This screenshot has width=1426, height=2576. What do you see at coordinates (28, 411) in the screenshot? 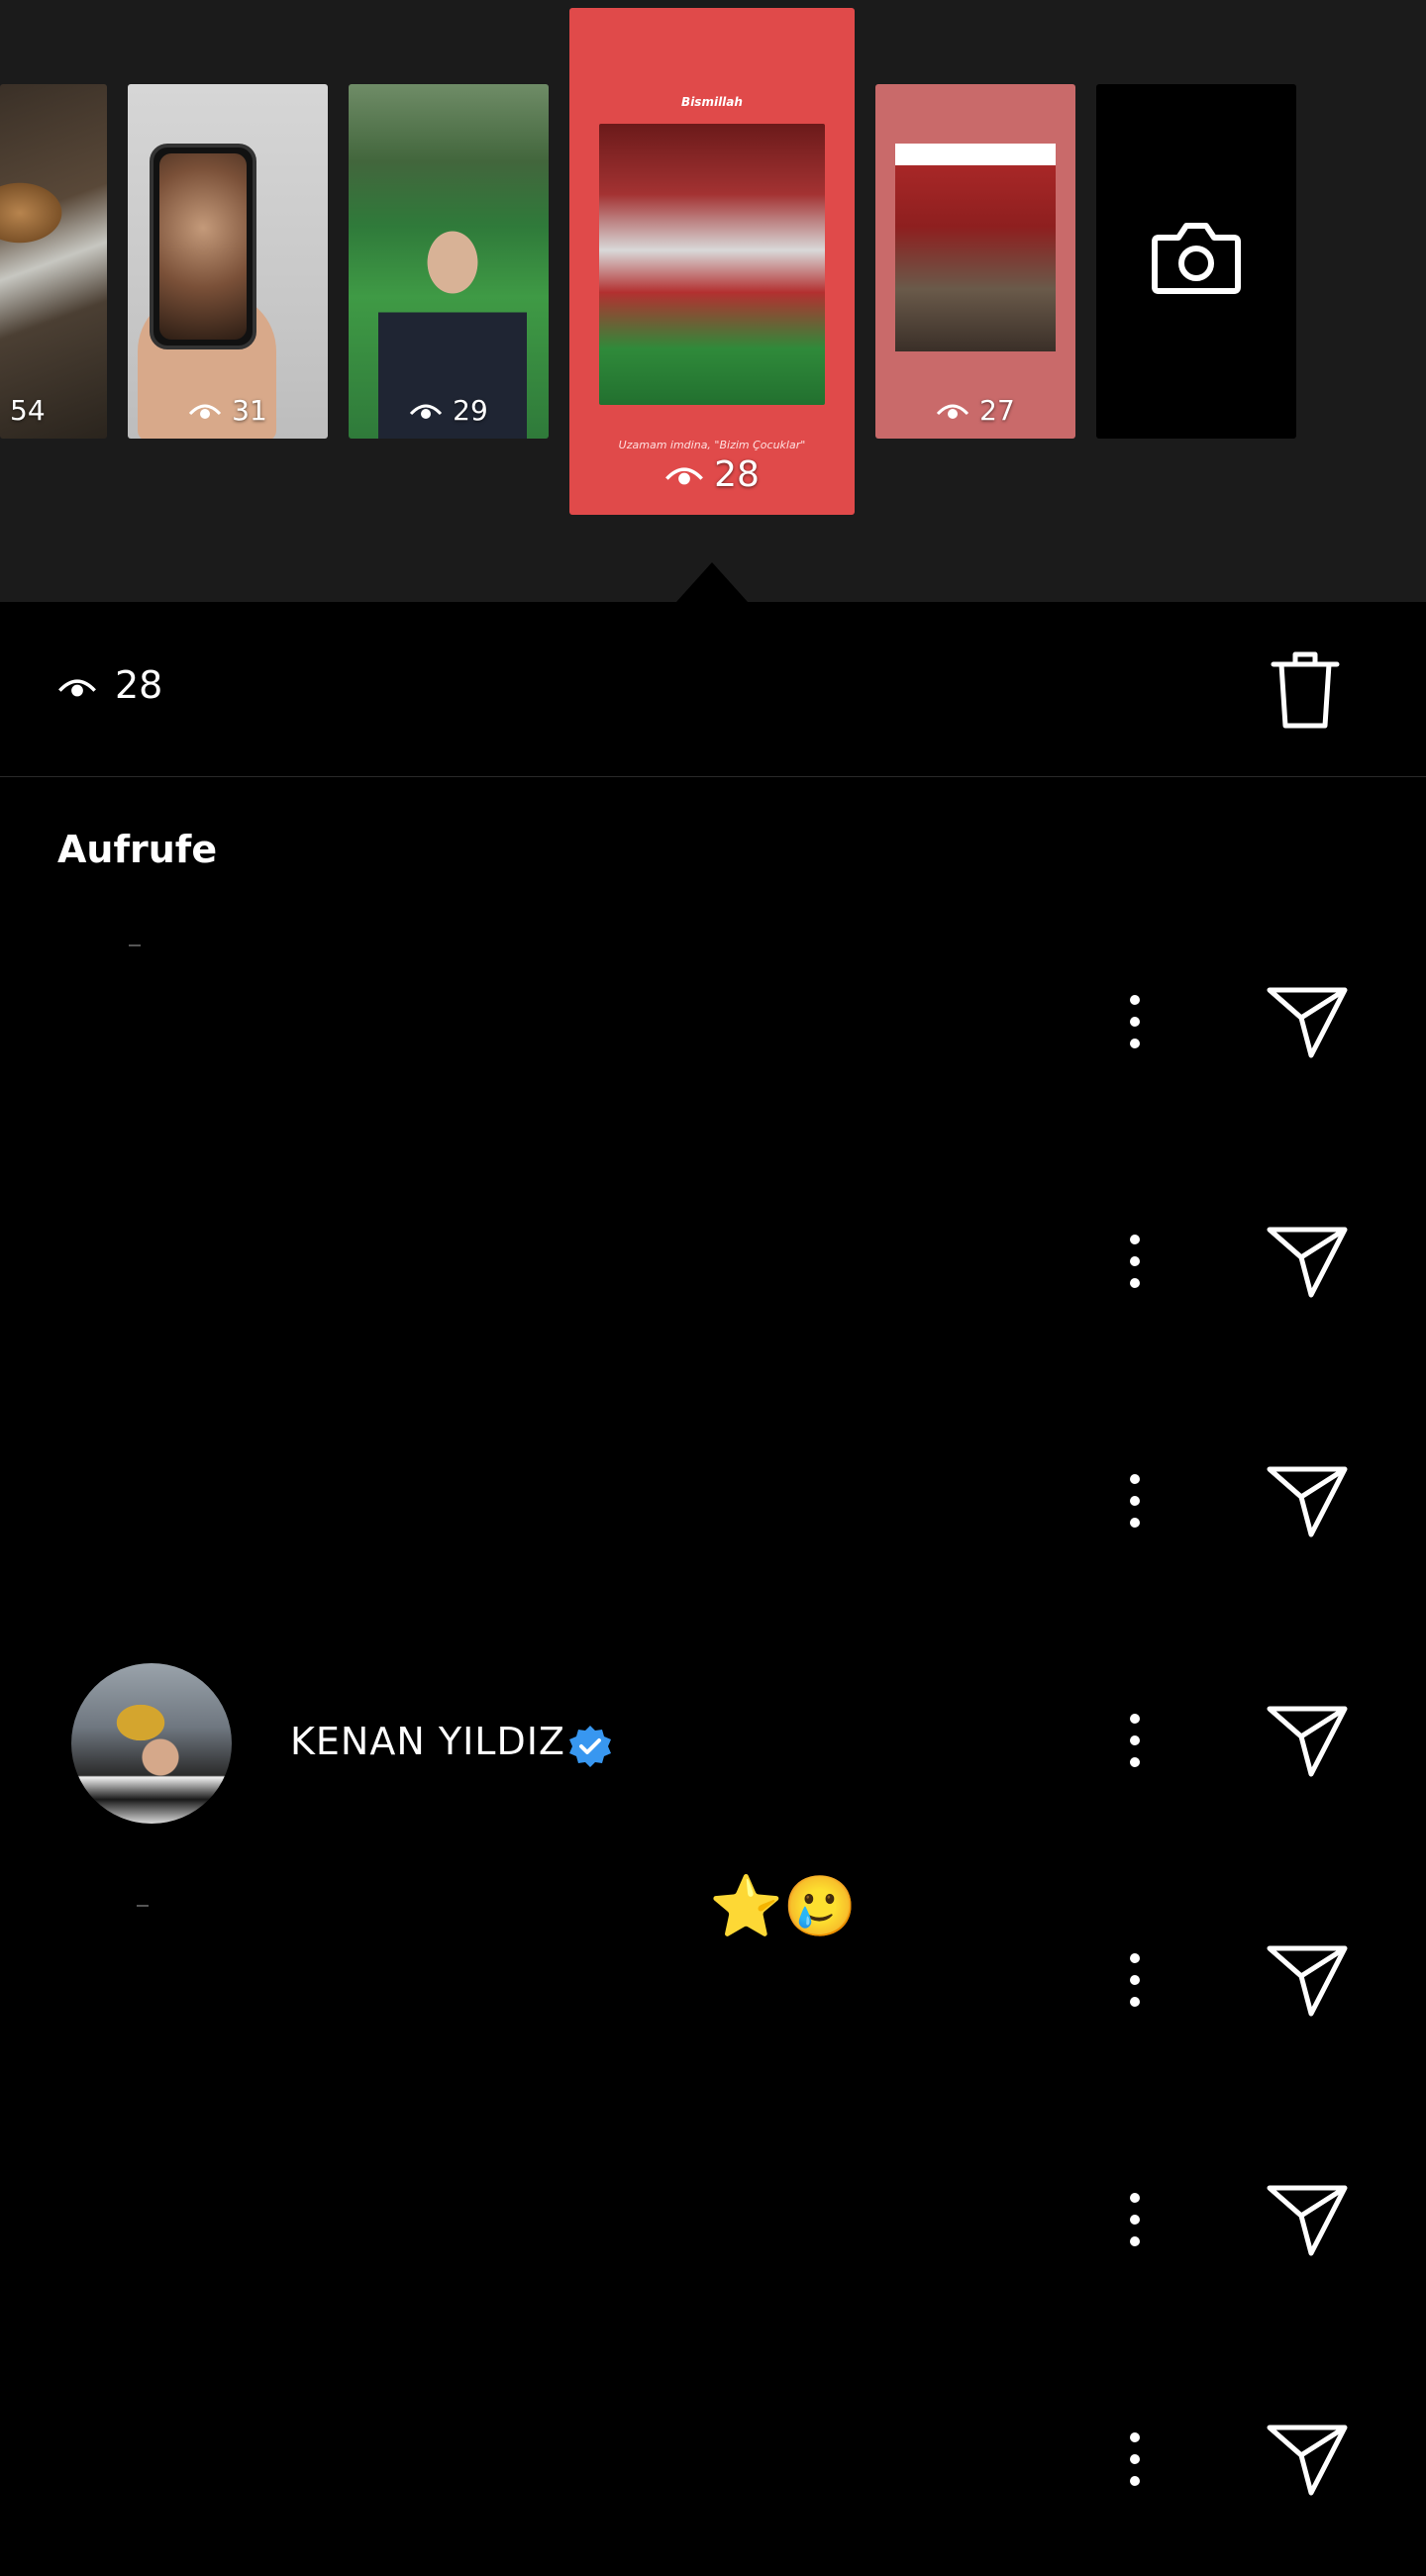
I see `view-count-label: 54` at bounding box center [28, 411].